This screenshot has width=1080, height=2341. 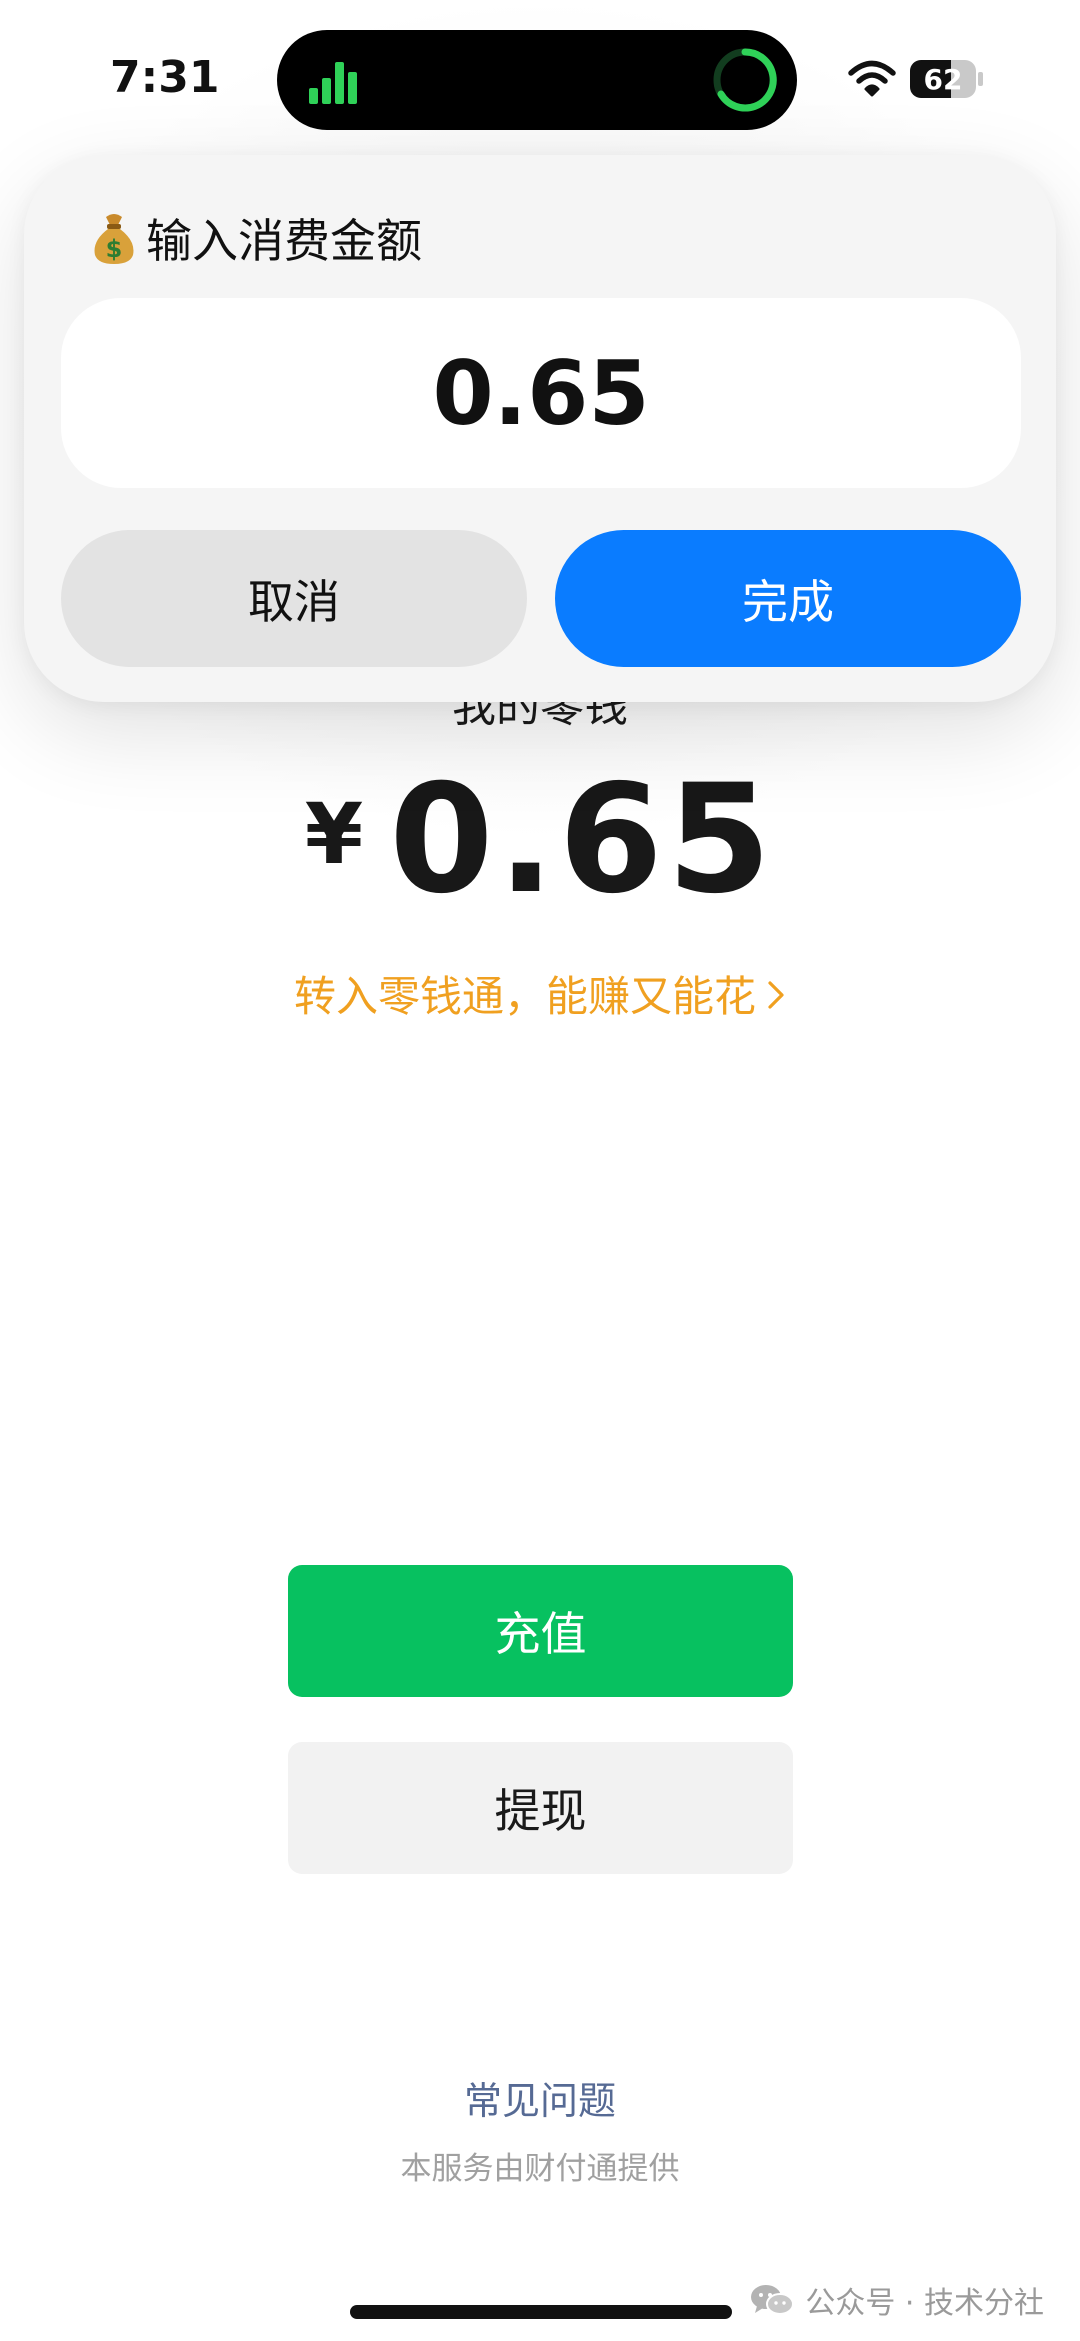 What do you see at coordinates (540, 2097) in the screenshot?
I see `faq-link: 常见问题` at bounding box center [540, 2097].